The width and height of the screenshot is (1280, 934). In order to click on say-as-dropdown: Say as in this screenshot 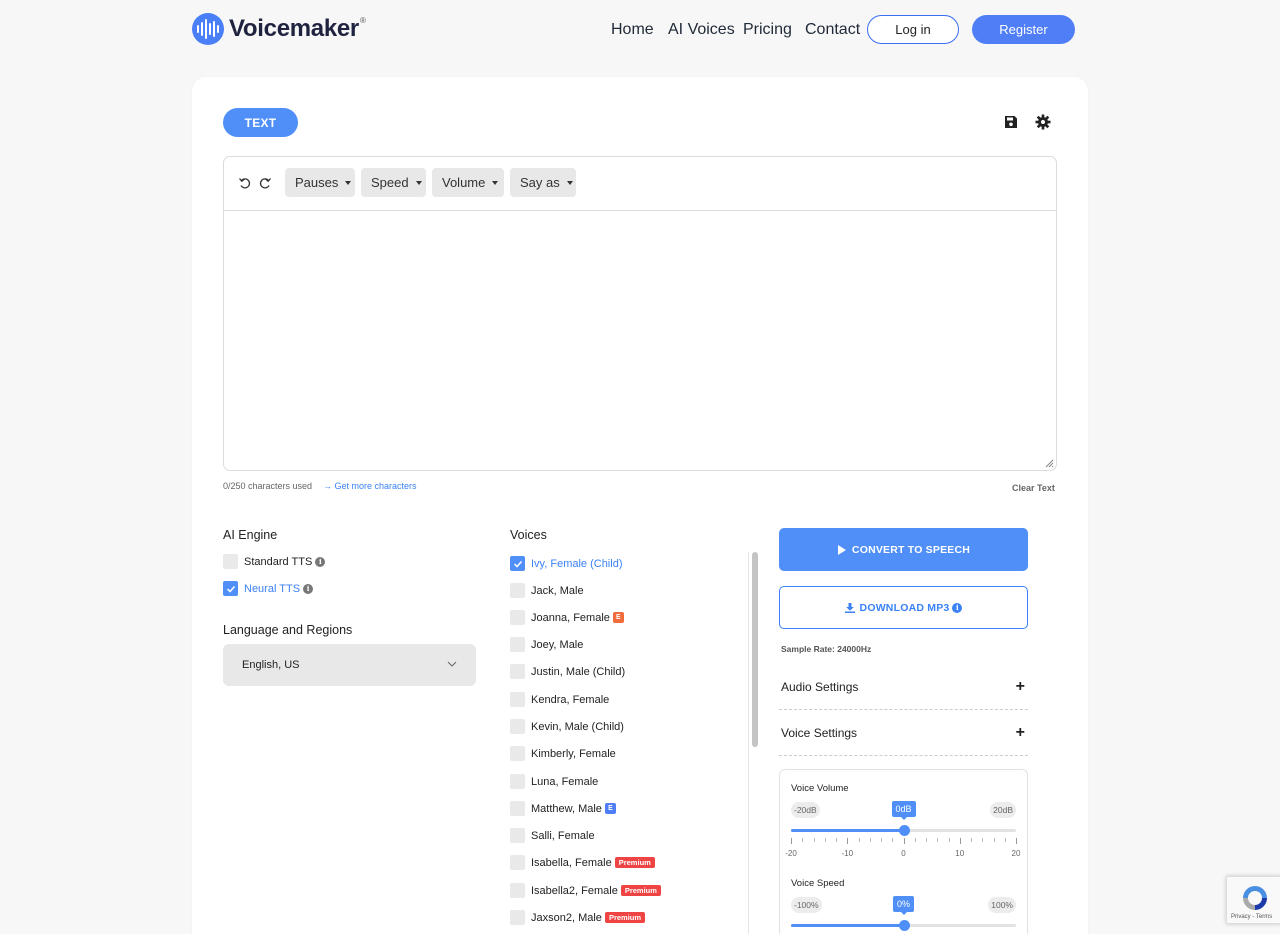, I will do `click(543, 182)`.